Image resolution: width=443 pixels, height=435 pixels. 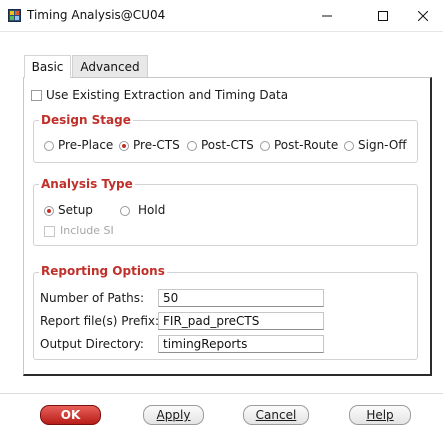 What do you see at coordinates (96, 15) in the screenshot?
I see `window-title: Timing Analysis@CU04` at bounding box center [96, 15].